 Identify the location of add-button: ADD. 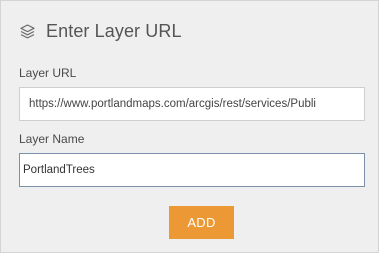
(201, 222).